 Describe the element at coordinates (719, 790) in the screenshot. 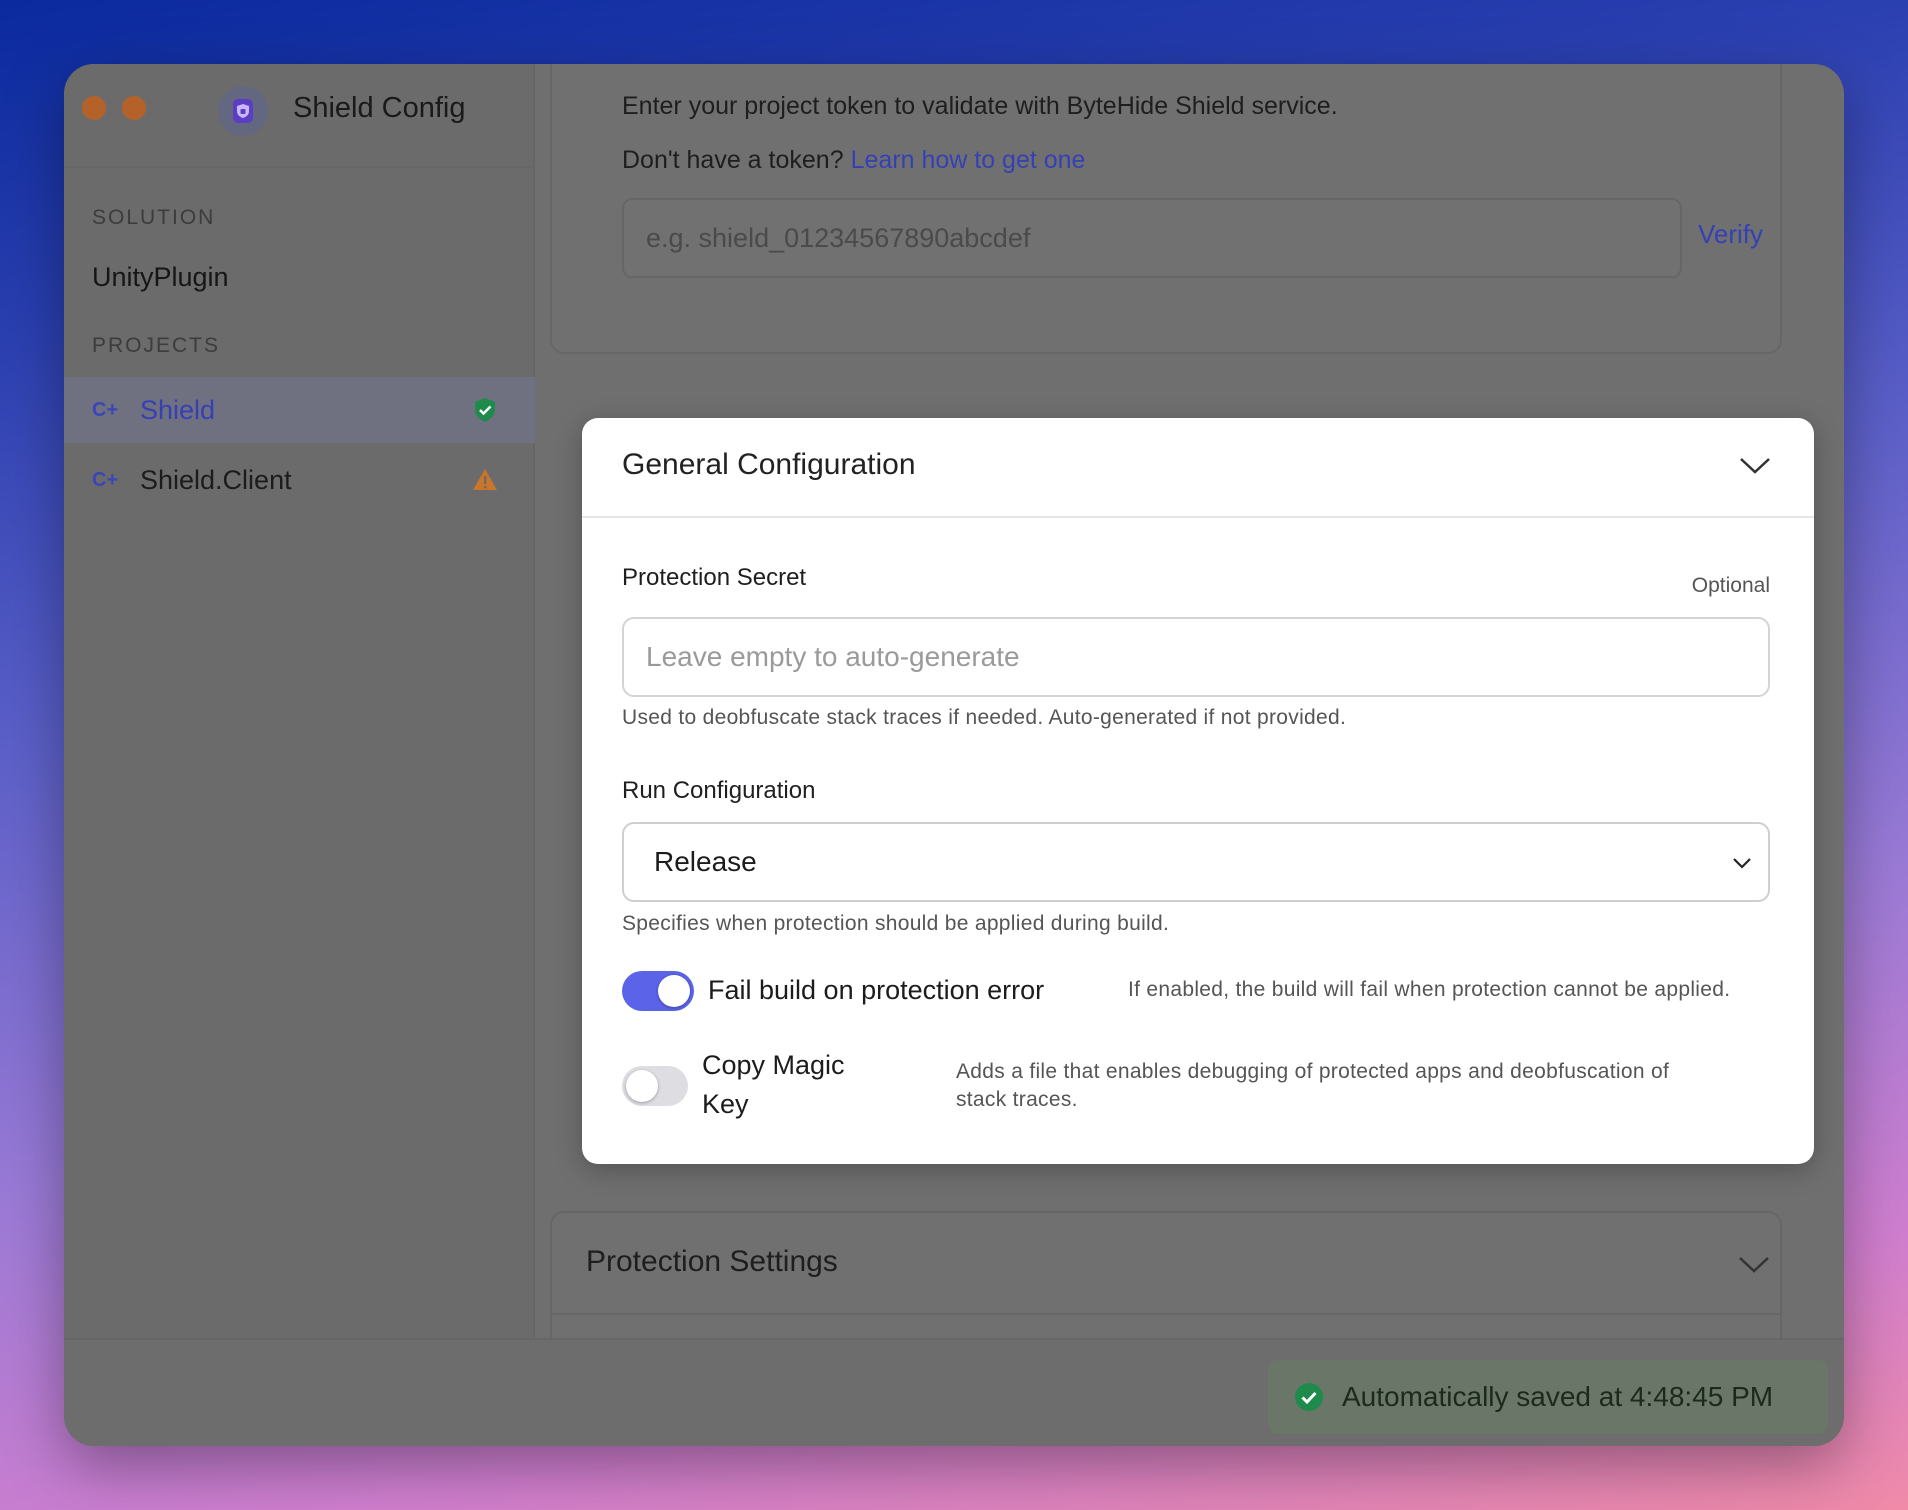

I see `run-configuration-label: Run Configuration` at that location.